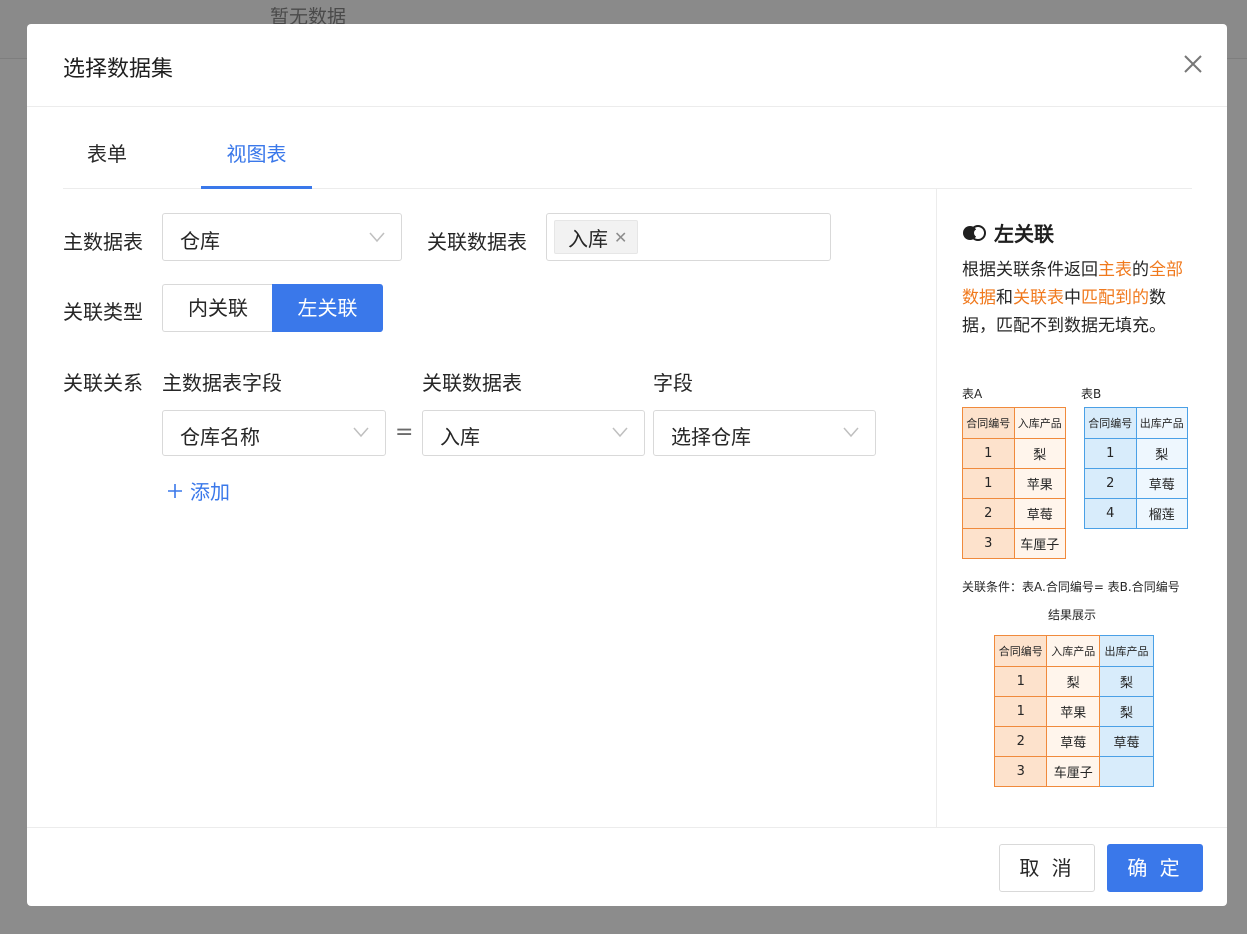  I want to click on table-b-header: 出库产品, so click(1161, 423).